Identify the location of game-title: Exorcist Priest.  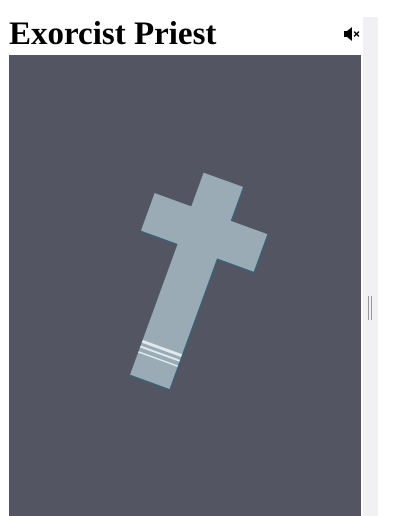
(113, 34).